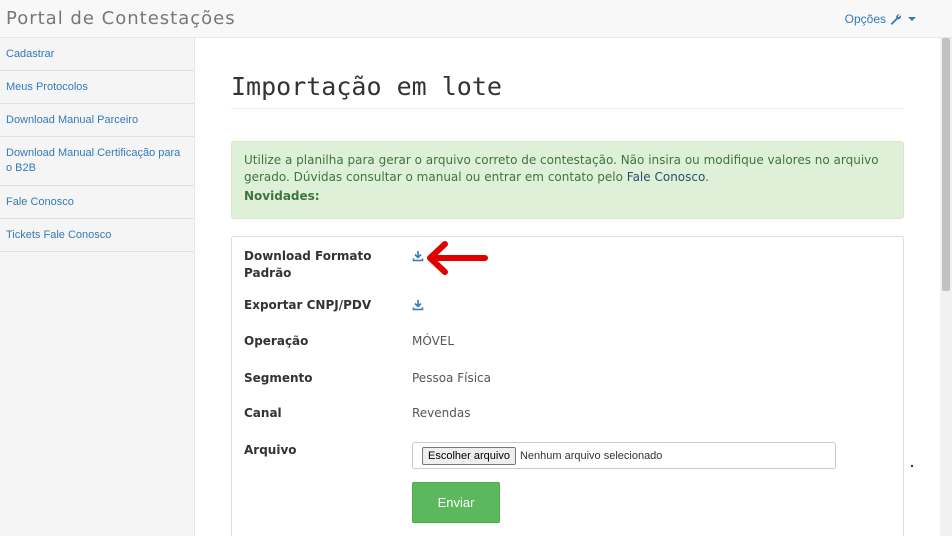  Describe the element at coordinates (276, 341) in the screenshot. I see `operation-label: Operação` at that location.